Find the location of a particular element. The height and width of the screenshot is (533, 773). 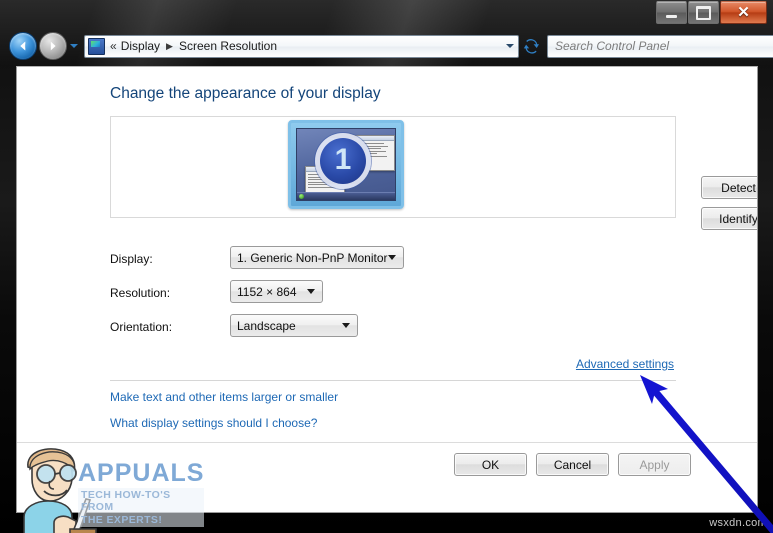

display-select: 1. Generic Non-PnP Monitor is located at coordinates (317, 257).